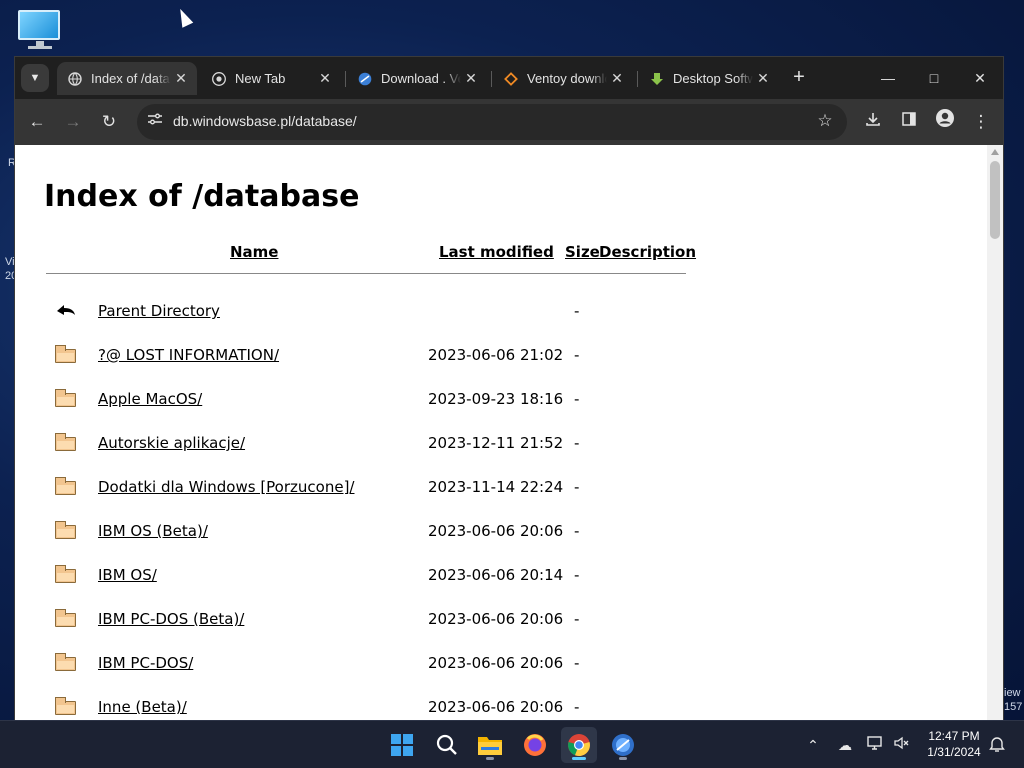  Describe the element at coordinates (825, 122) in the screenshot. I see `bookmark-star-icon: ☆` at that location.